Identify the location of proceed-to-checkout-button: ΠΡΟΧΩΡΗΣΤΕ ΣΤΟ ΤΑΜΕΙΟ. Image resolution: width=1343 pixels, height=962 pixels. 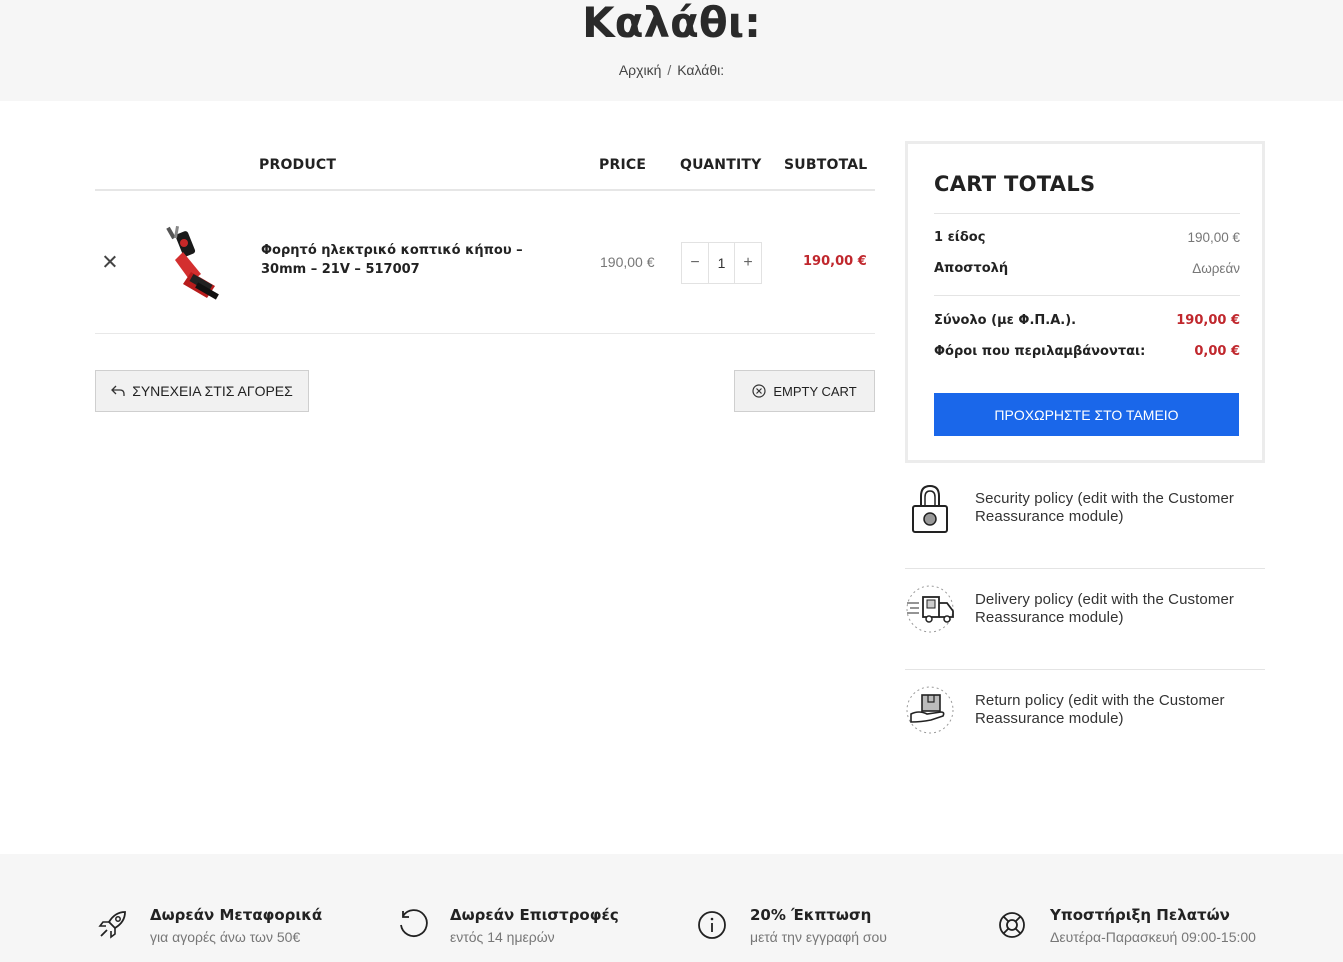
(1086, 414).